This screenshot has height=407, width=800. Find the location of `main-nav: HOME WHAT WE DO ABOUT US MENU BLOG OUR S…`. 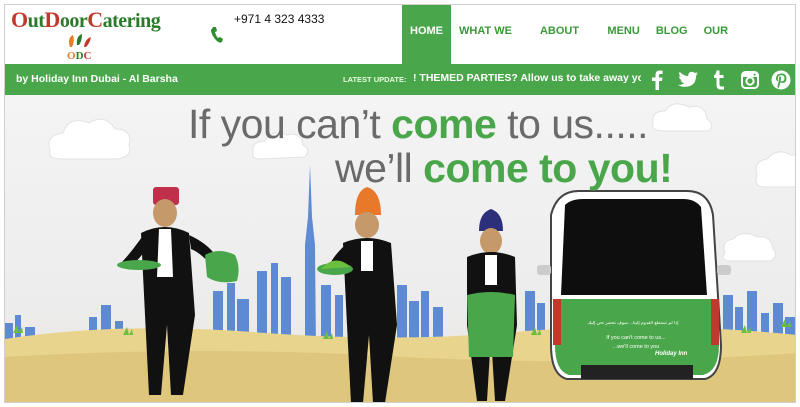

main-nav: HOME WHAT WE DO ABOUT US MENU BLOG OUR S… is located at coordinates (598, 47).